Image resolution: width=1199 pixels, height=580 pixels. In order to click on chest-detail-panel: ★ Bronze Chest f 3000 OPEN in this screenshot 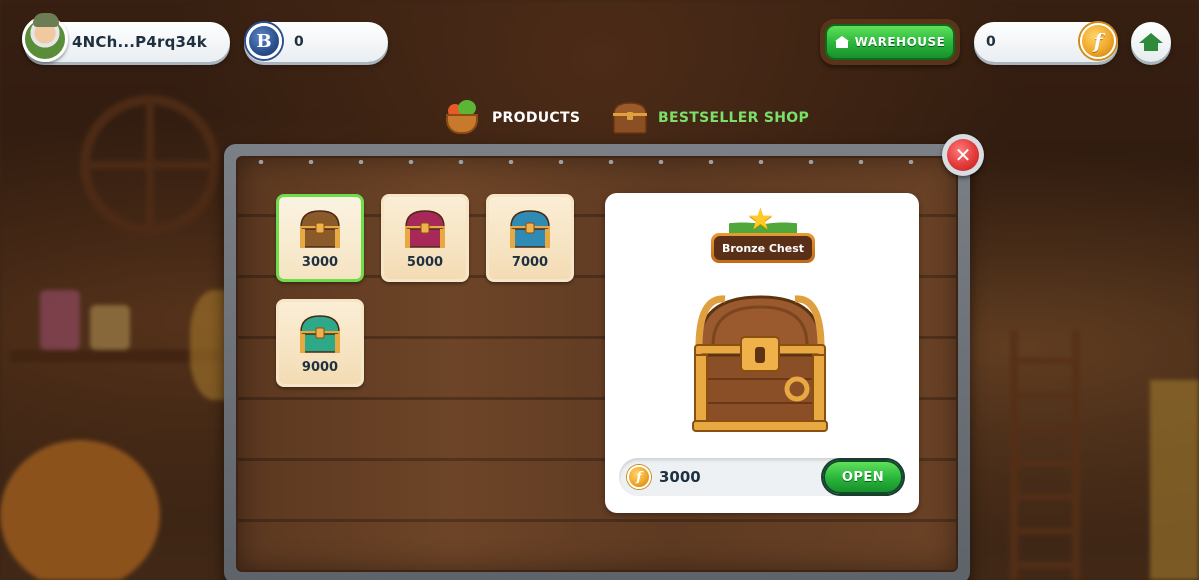, I will do `click(762, 353)`.